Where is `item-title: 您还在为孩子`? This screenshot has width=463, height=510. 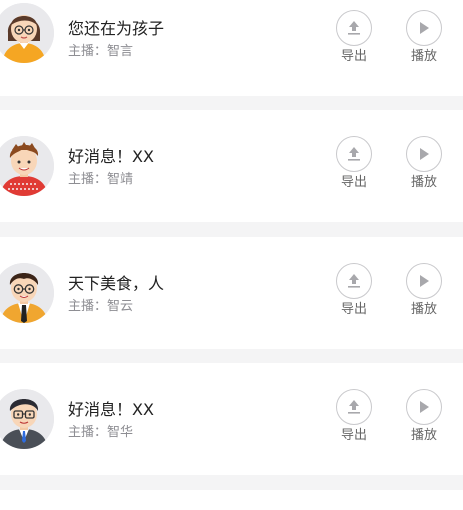 item-title: 您还在为孩子 is located at coordinates (116, 28).